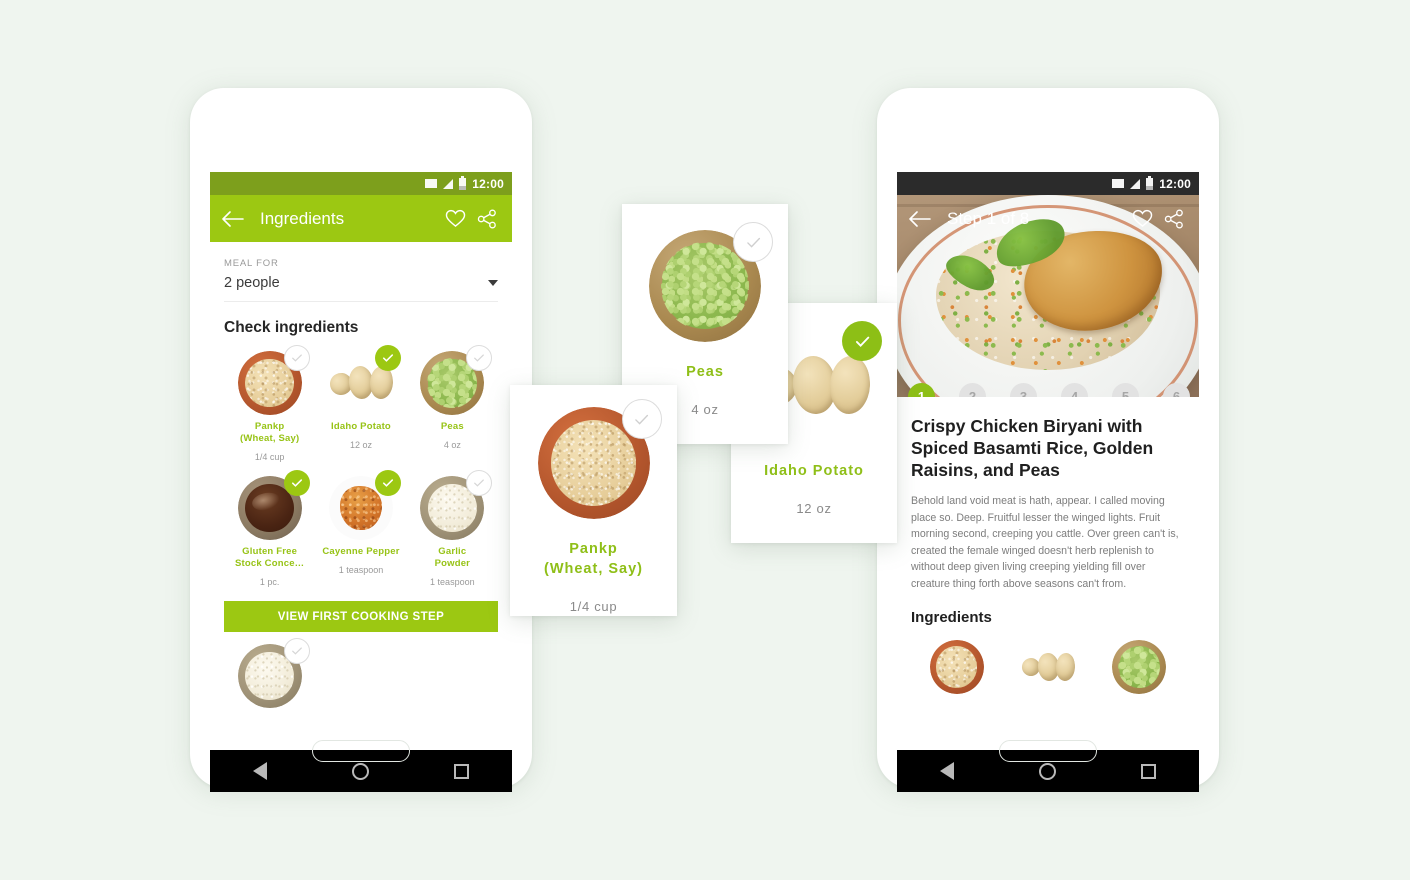 The height and width of the screenshot is (880, 1410). I want to click on ingredient-cell: Cayenne Pepper 1 teaspoon, so click(360, 529).